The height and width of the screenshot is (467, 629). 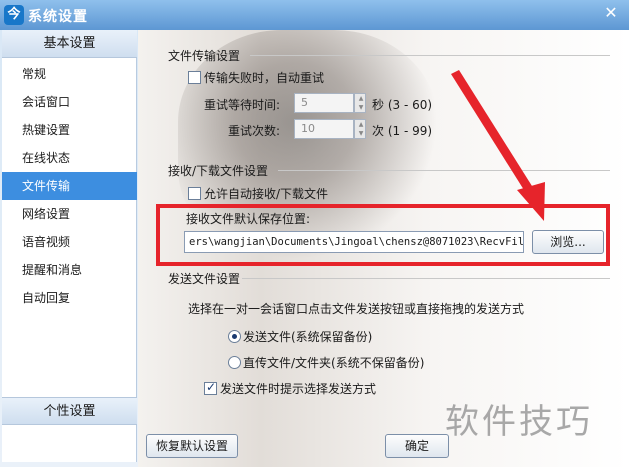 I want to click on sidebar-header-basic: 基本设置, so click(x=69, y=44).